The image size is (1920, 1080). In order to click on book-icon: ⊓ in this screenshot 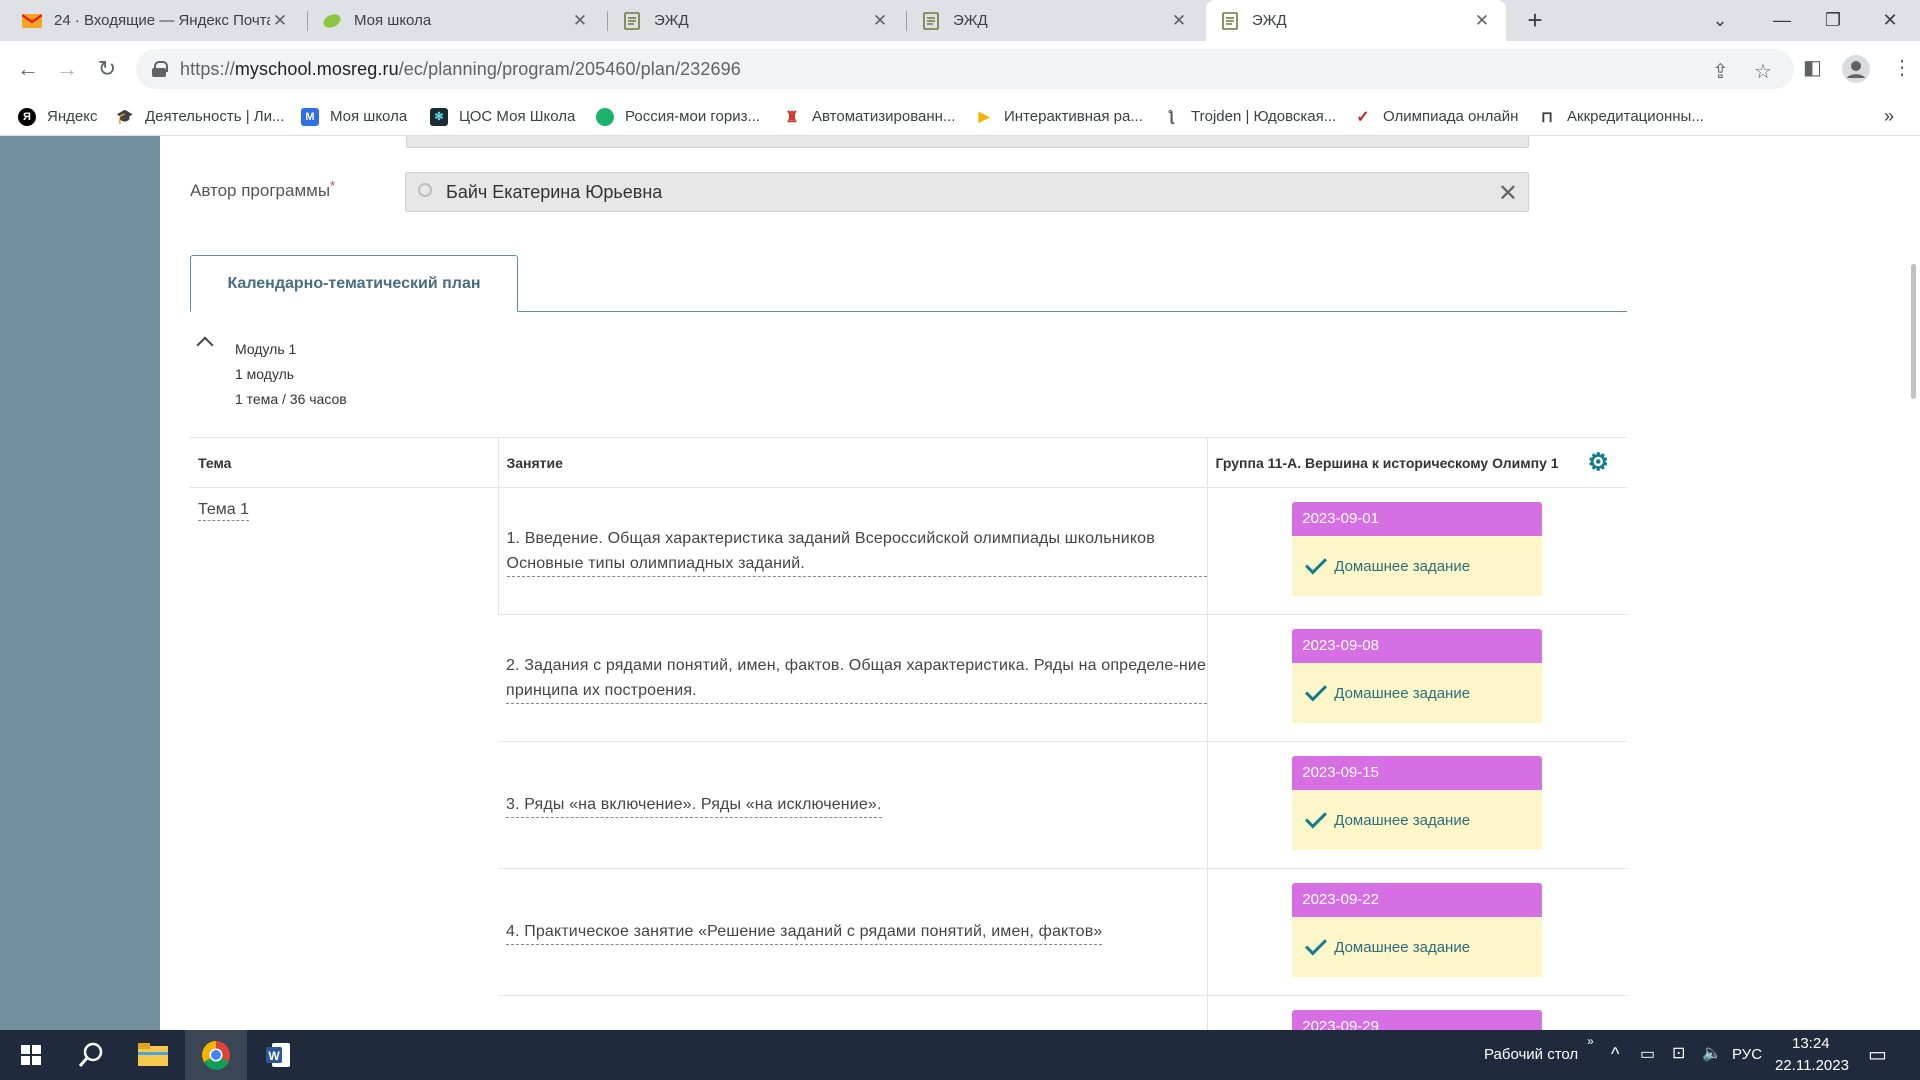, I will do `click(1547, 117)`.